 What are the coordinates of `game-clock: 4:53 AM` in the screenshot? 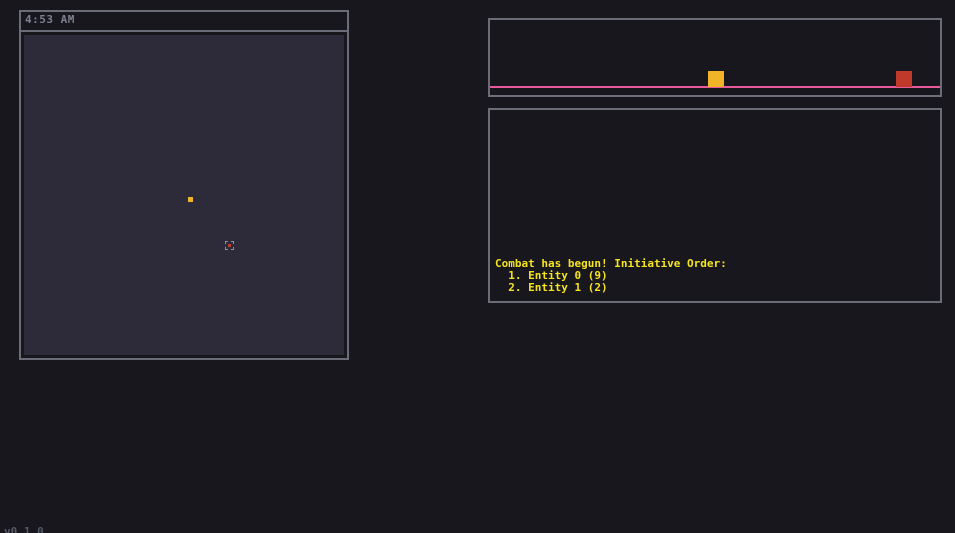 It's located at (50, 19).